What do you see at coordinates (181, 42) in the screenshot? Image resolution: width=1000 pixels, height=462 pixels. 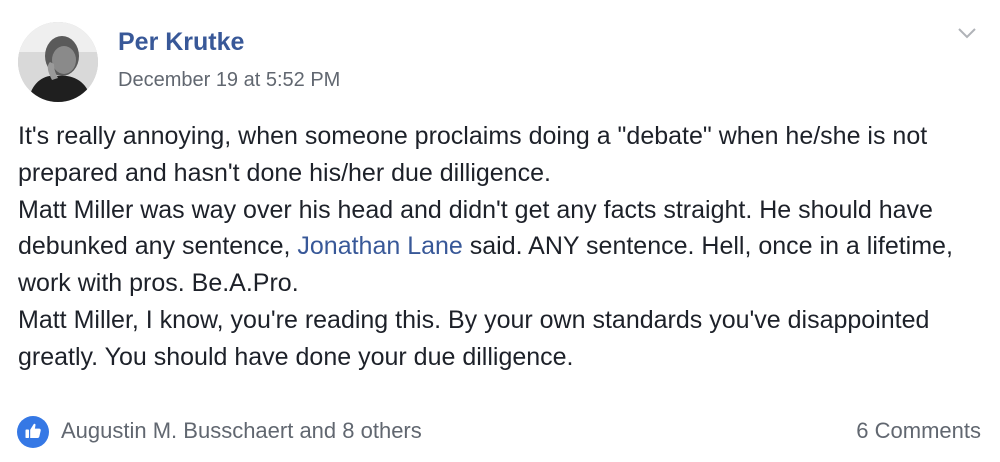 I see `author-name: Per Krutke` at bounding box center [181, 42].